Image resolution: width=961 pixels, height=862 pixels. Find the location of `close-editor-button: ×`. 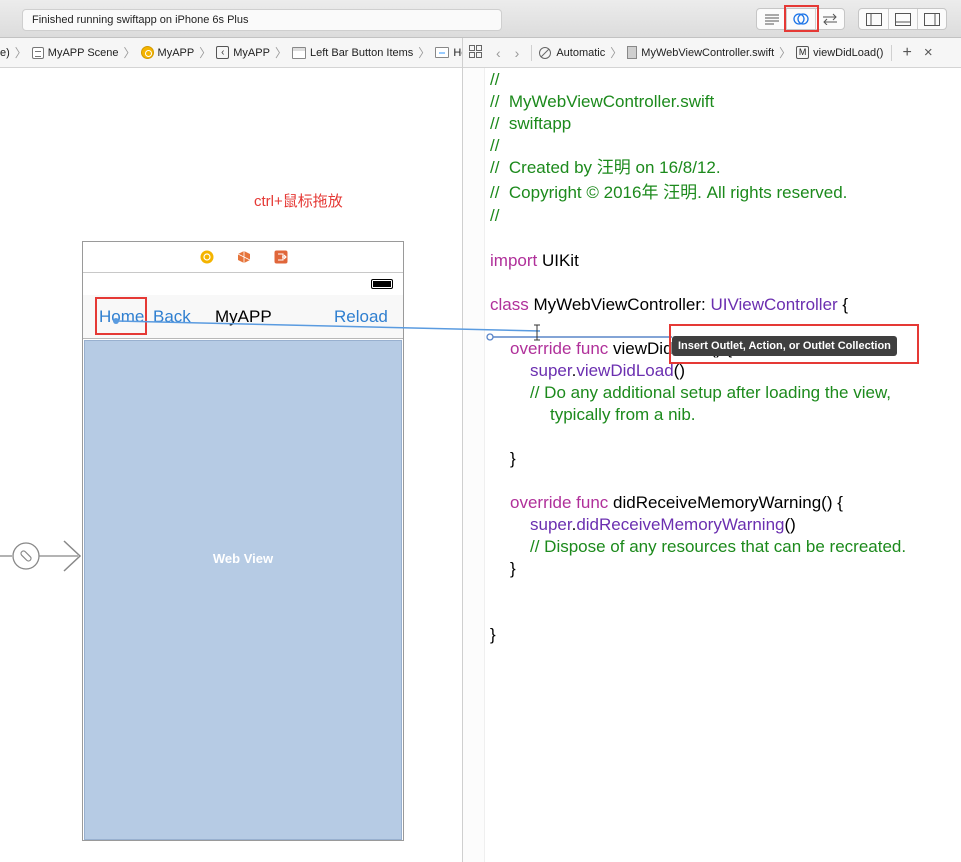

close-editor-button: × is located at coordinates (928, 52).